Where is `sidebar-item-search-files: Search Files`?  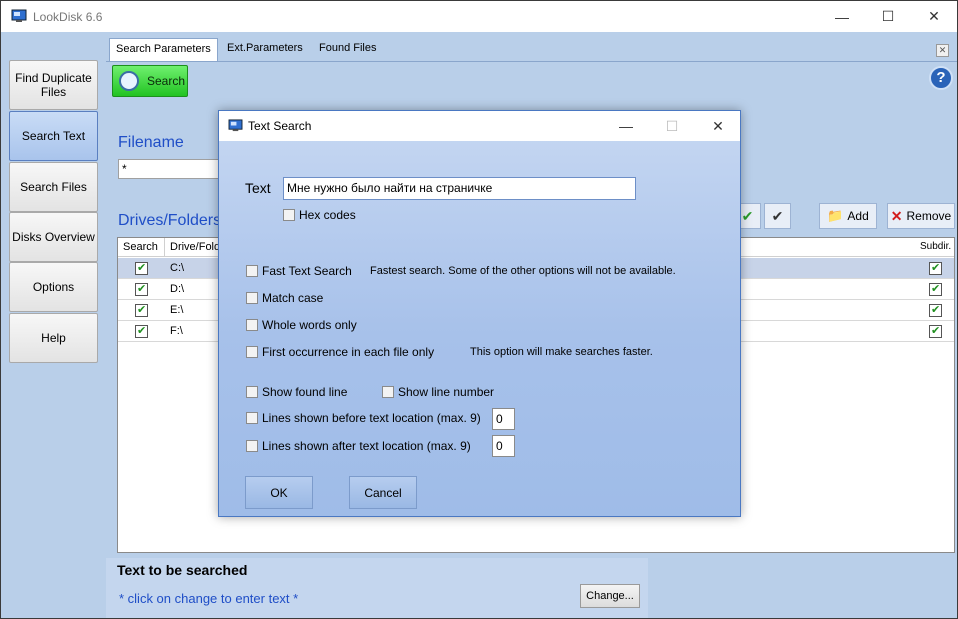 sidebar-item-search-files: Search Files is located at coordinates (53, 187).